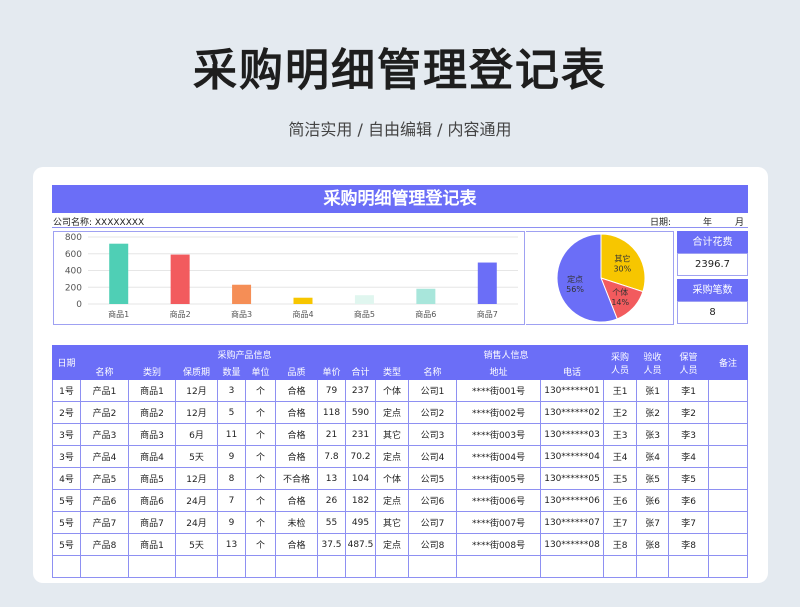  I want to click on table-cell: 11, so click(231, 434).